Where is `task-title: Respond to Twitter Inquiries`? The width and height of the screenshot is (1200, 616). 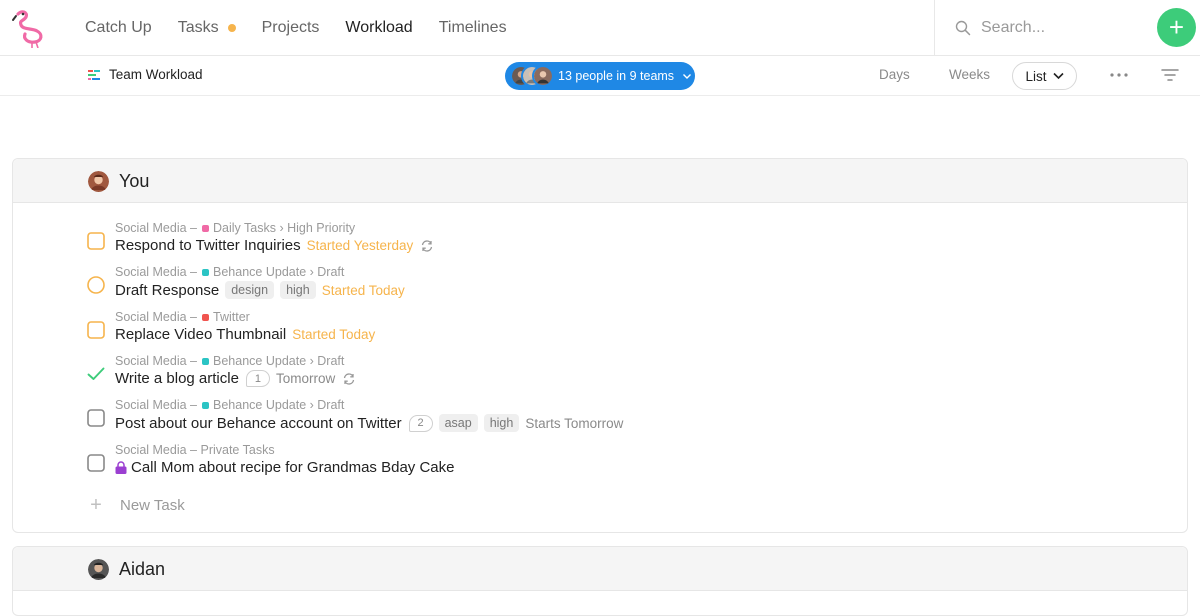 task-title: Respond to Twitter Inquiries is located at coordinates (208, 245).